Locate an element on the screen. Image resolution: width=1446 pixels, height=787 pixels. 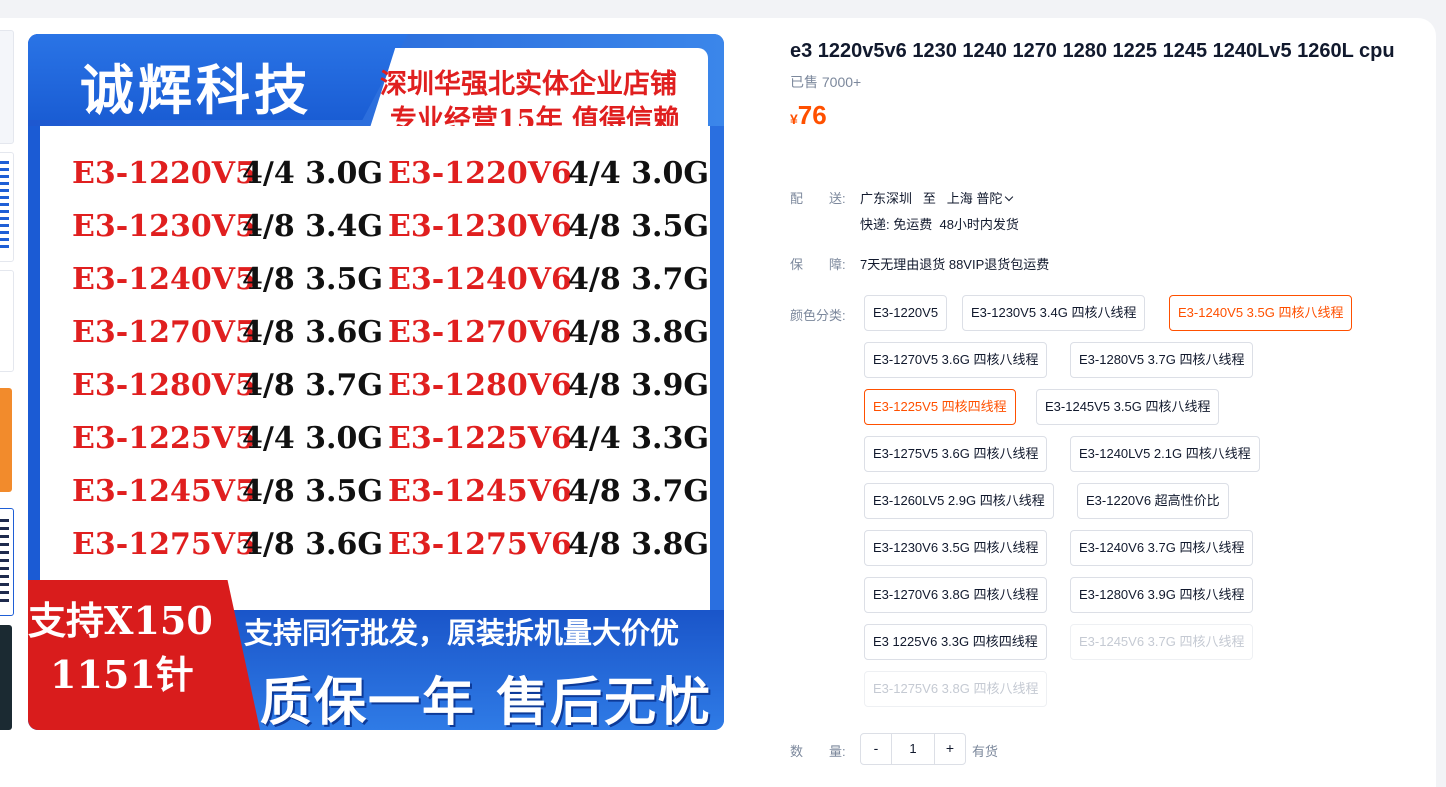
sku-option: E3-1270V5 3.6G 四核八线程 is located at coordinates (956, 360).